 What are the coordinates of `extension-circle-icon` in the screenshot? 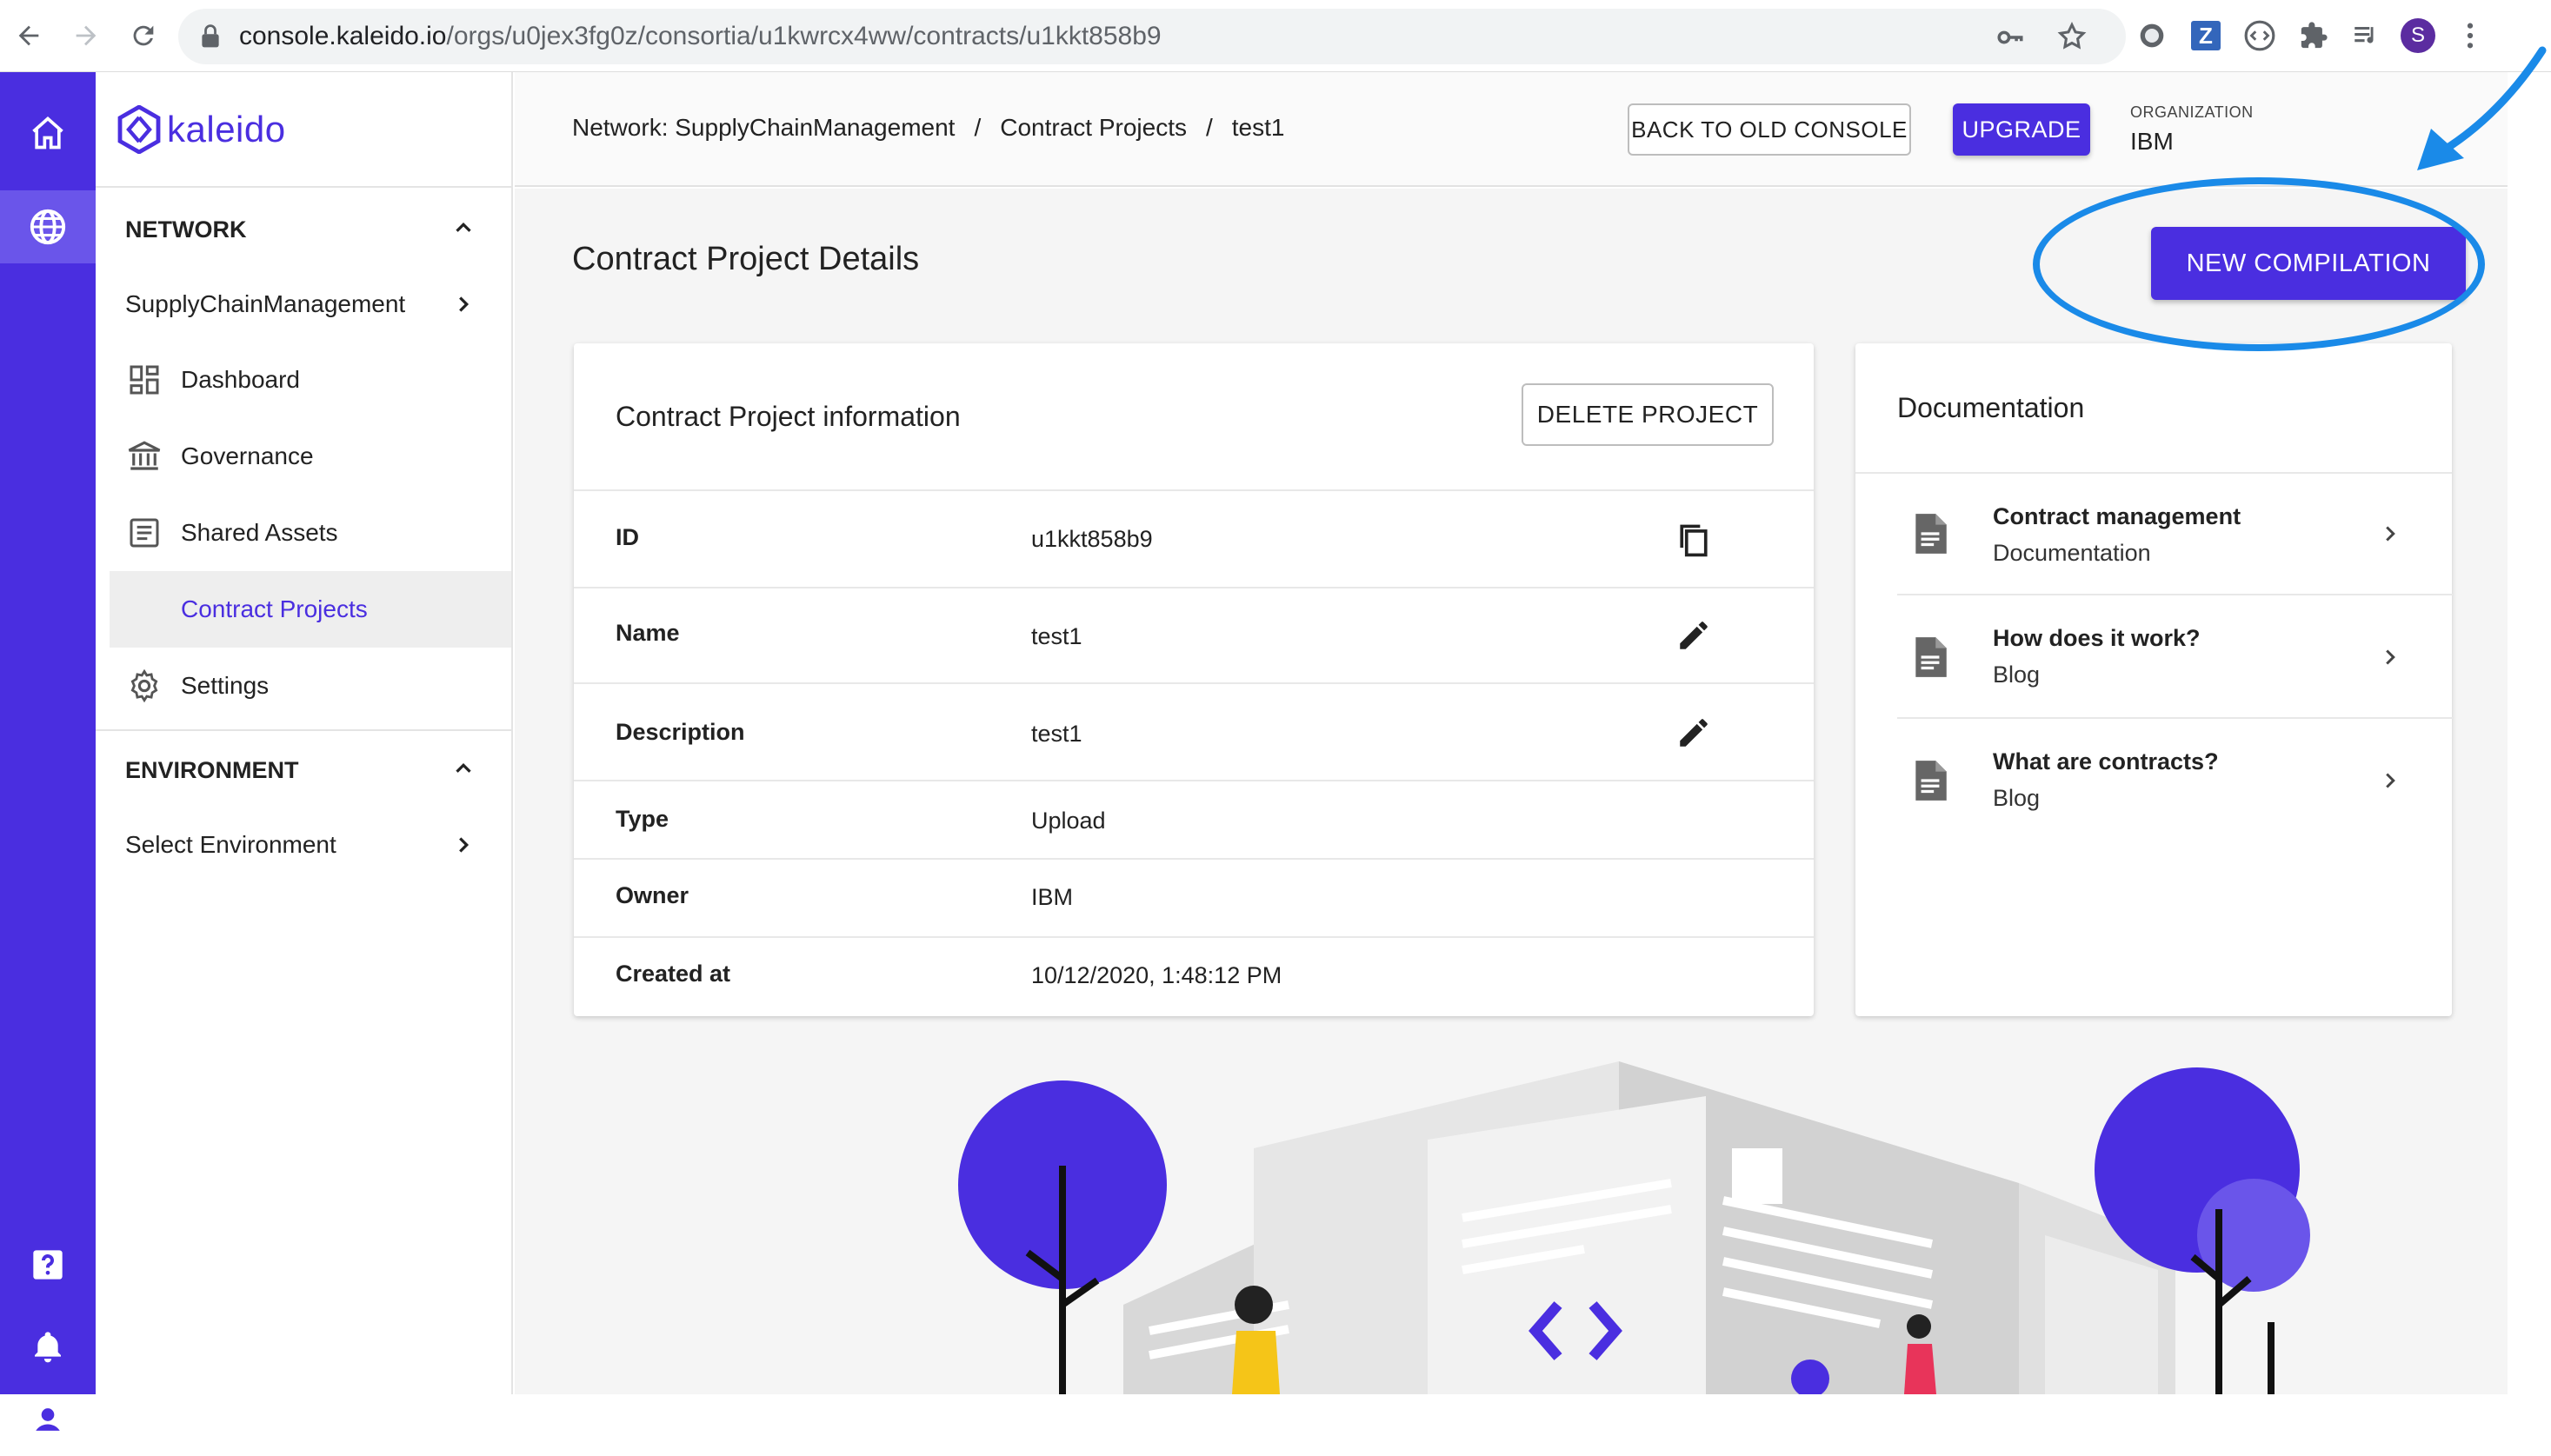 It's located at (2152, 36).